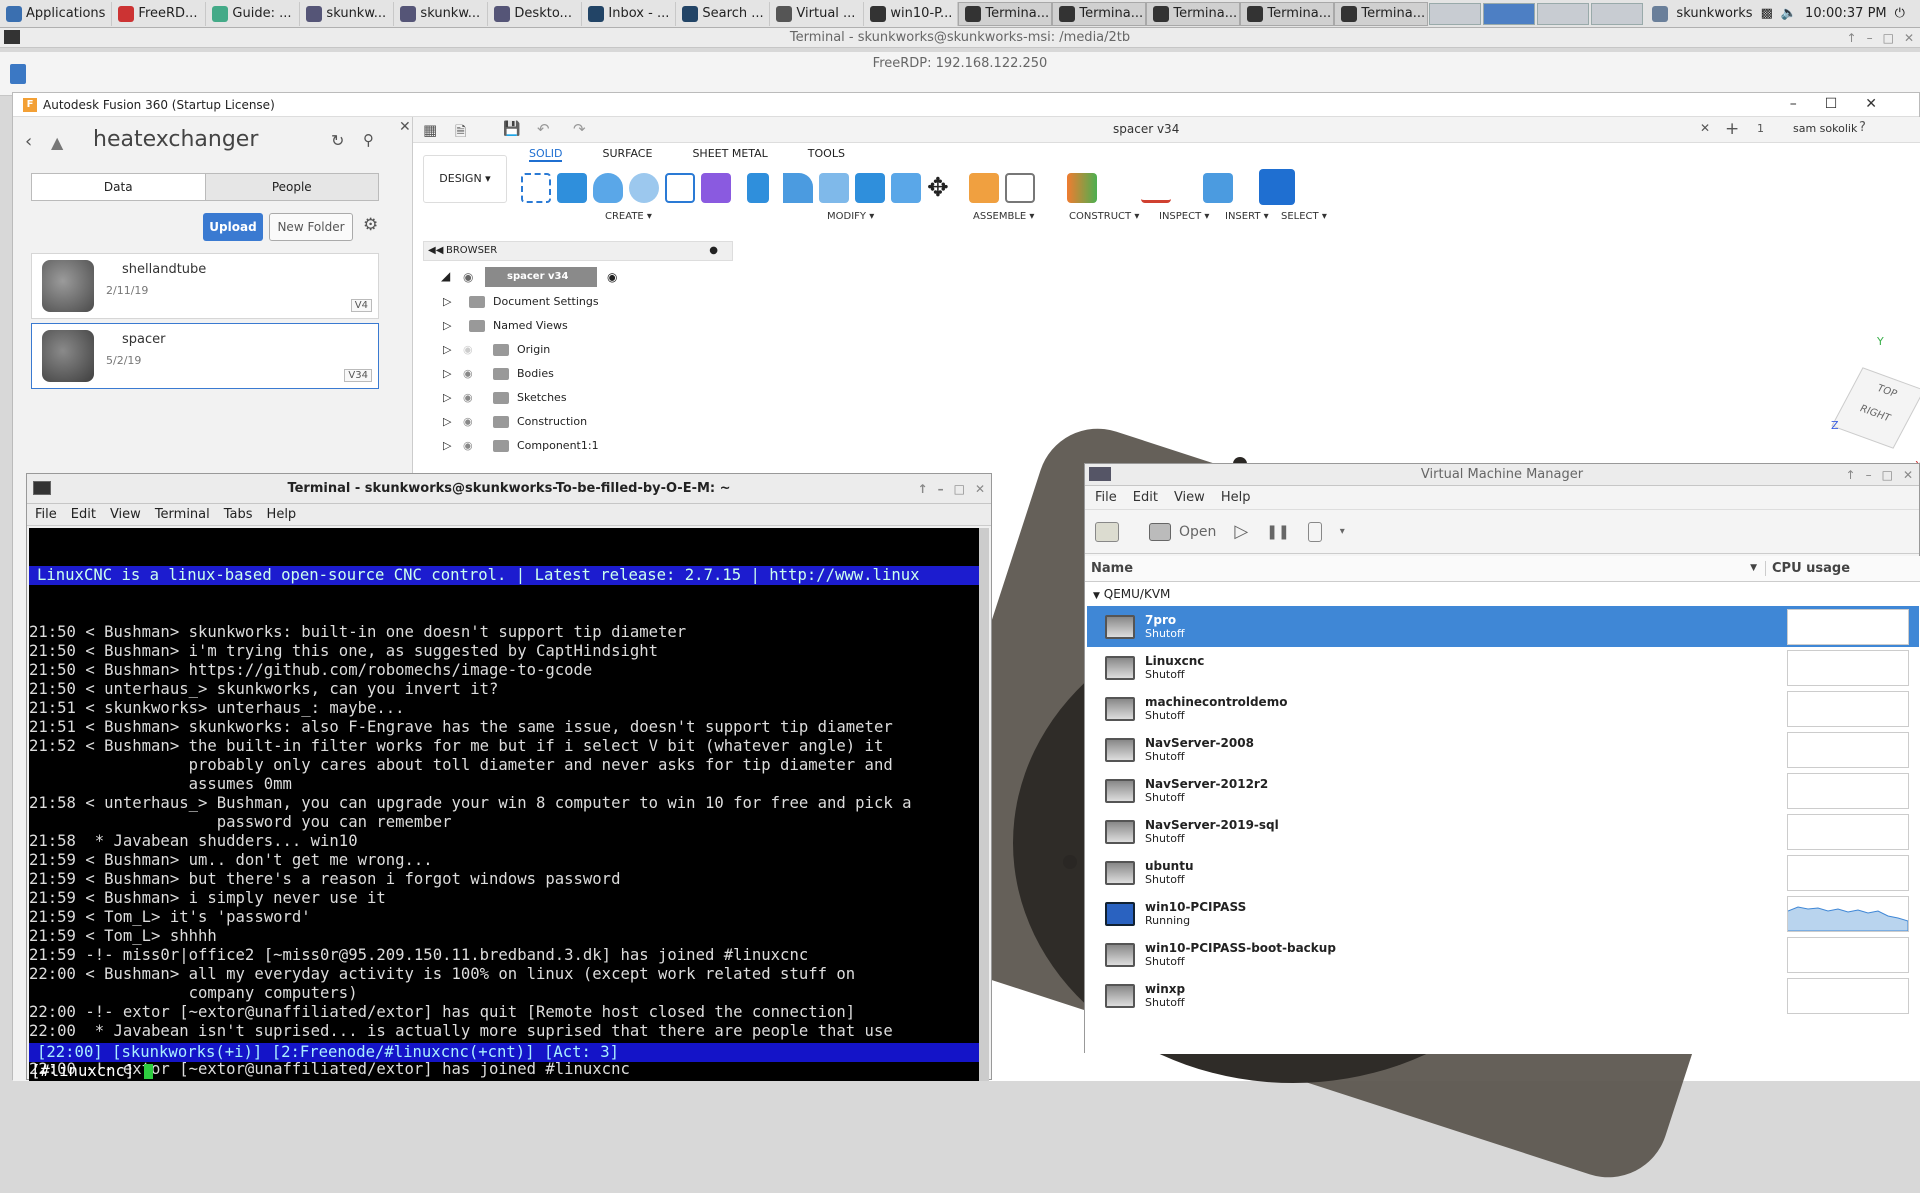 The width and height of the screenshot is (1920, 1193). Describe the element at coordinates (826, 154) in the screenshot. I see `tab-tools: TOOLS` at that location.